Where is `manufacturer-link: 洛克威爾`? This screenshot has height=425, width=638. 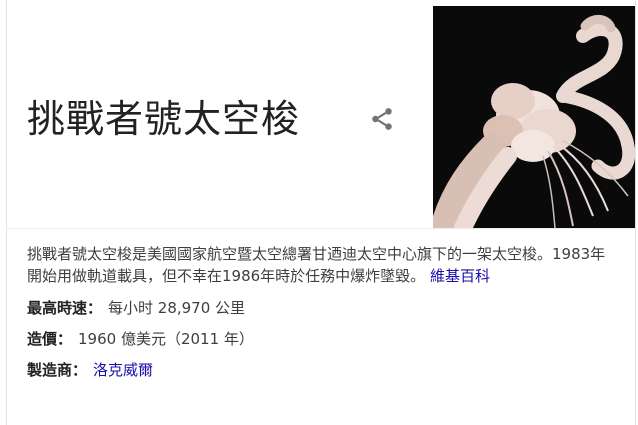 manufacturer-link: 洛克威爾 is located at coordinates (123, 370).